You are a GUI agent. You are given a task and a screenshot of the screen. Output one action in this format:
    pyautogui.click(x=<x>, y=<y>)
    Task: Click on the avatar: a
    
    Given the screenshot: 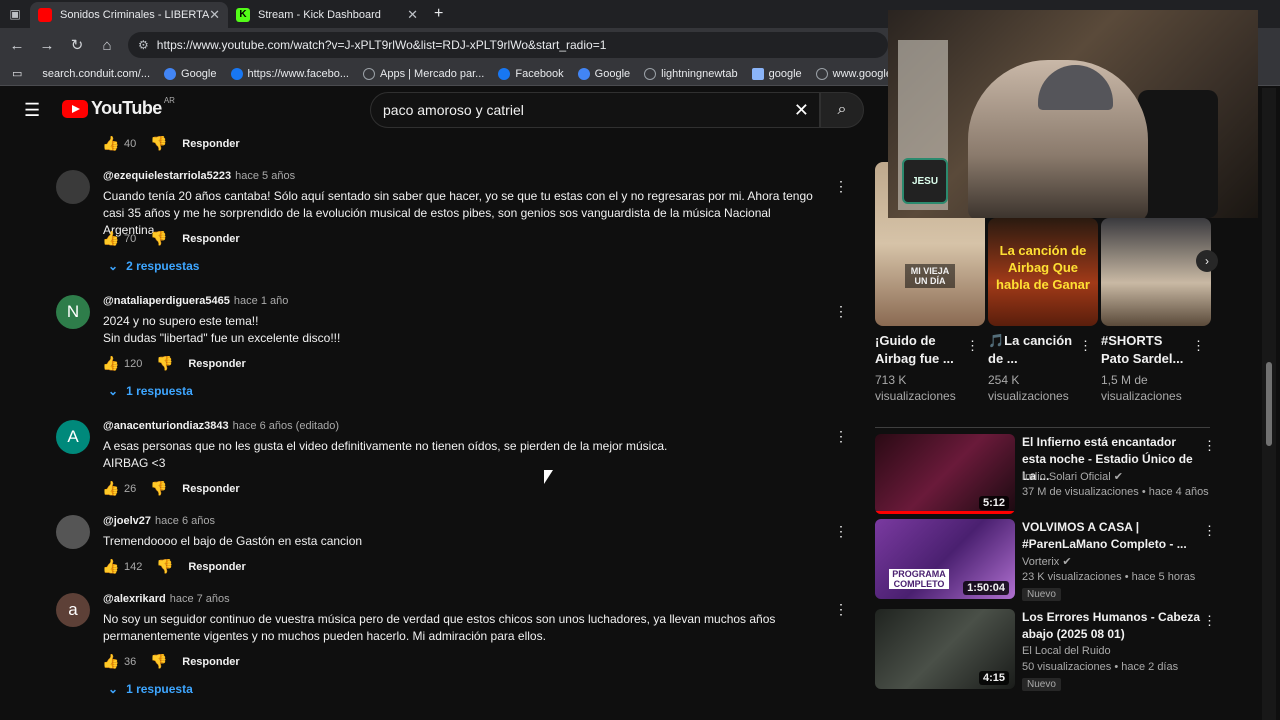 What is the action you would take?
    pyautogui.click(x=73, y=610)
    